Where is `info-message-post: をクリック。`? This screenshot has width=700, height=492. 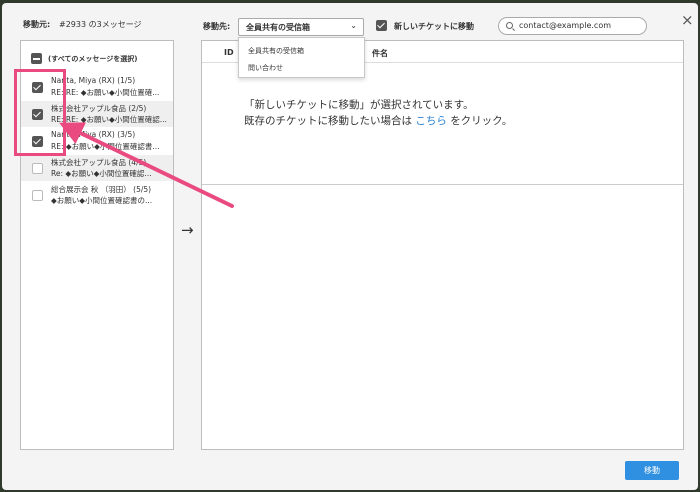 info-message-post: をクリック。 is located at coordinates (481, 121).